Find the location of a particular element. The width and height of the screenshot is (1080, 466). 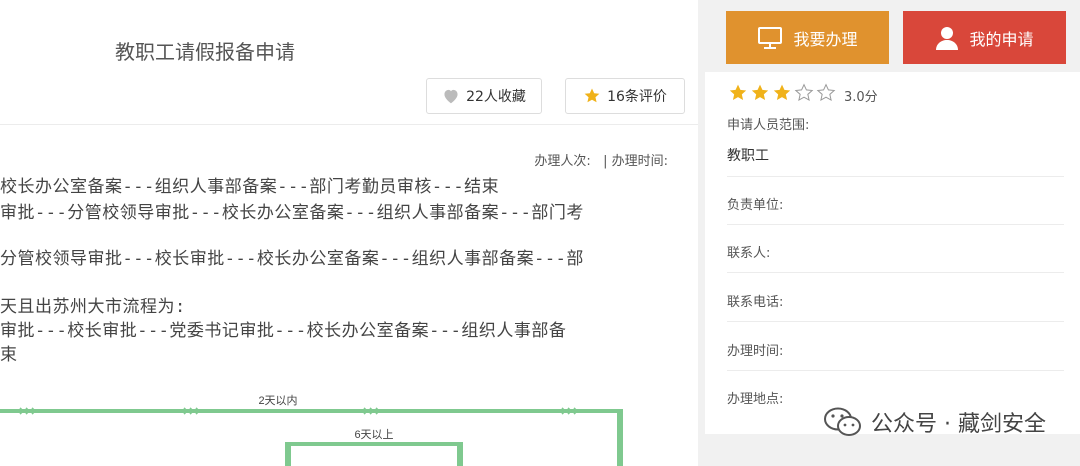

handle-stats: 办理人次: | 办理时间: is located at coordinates (601, 161).